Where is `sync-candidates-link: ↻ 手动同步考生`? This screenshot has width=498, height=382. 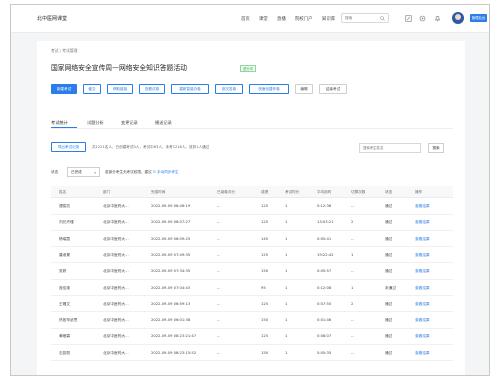
sync-candidates-link: ↻ 手动同步考生 is located at coordinates (166, 172).